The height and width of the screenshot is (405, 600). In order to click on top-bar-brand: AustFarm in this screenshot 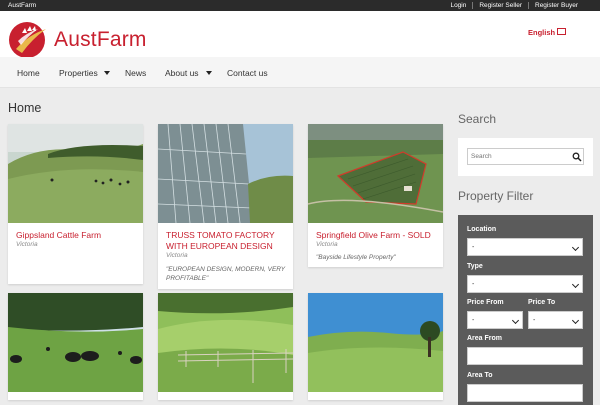, I will do `click(22, 5)`.